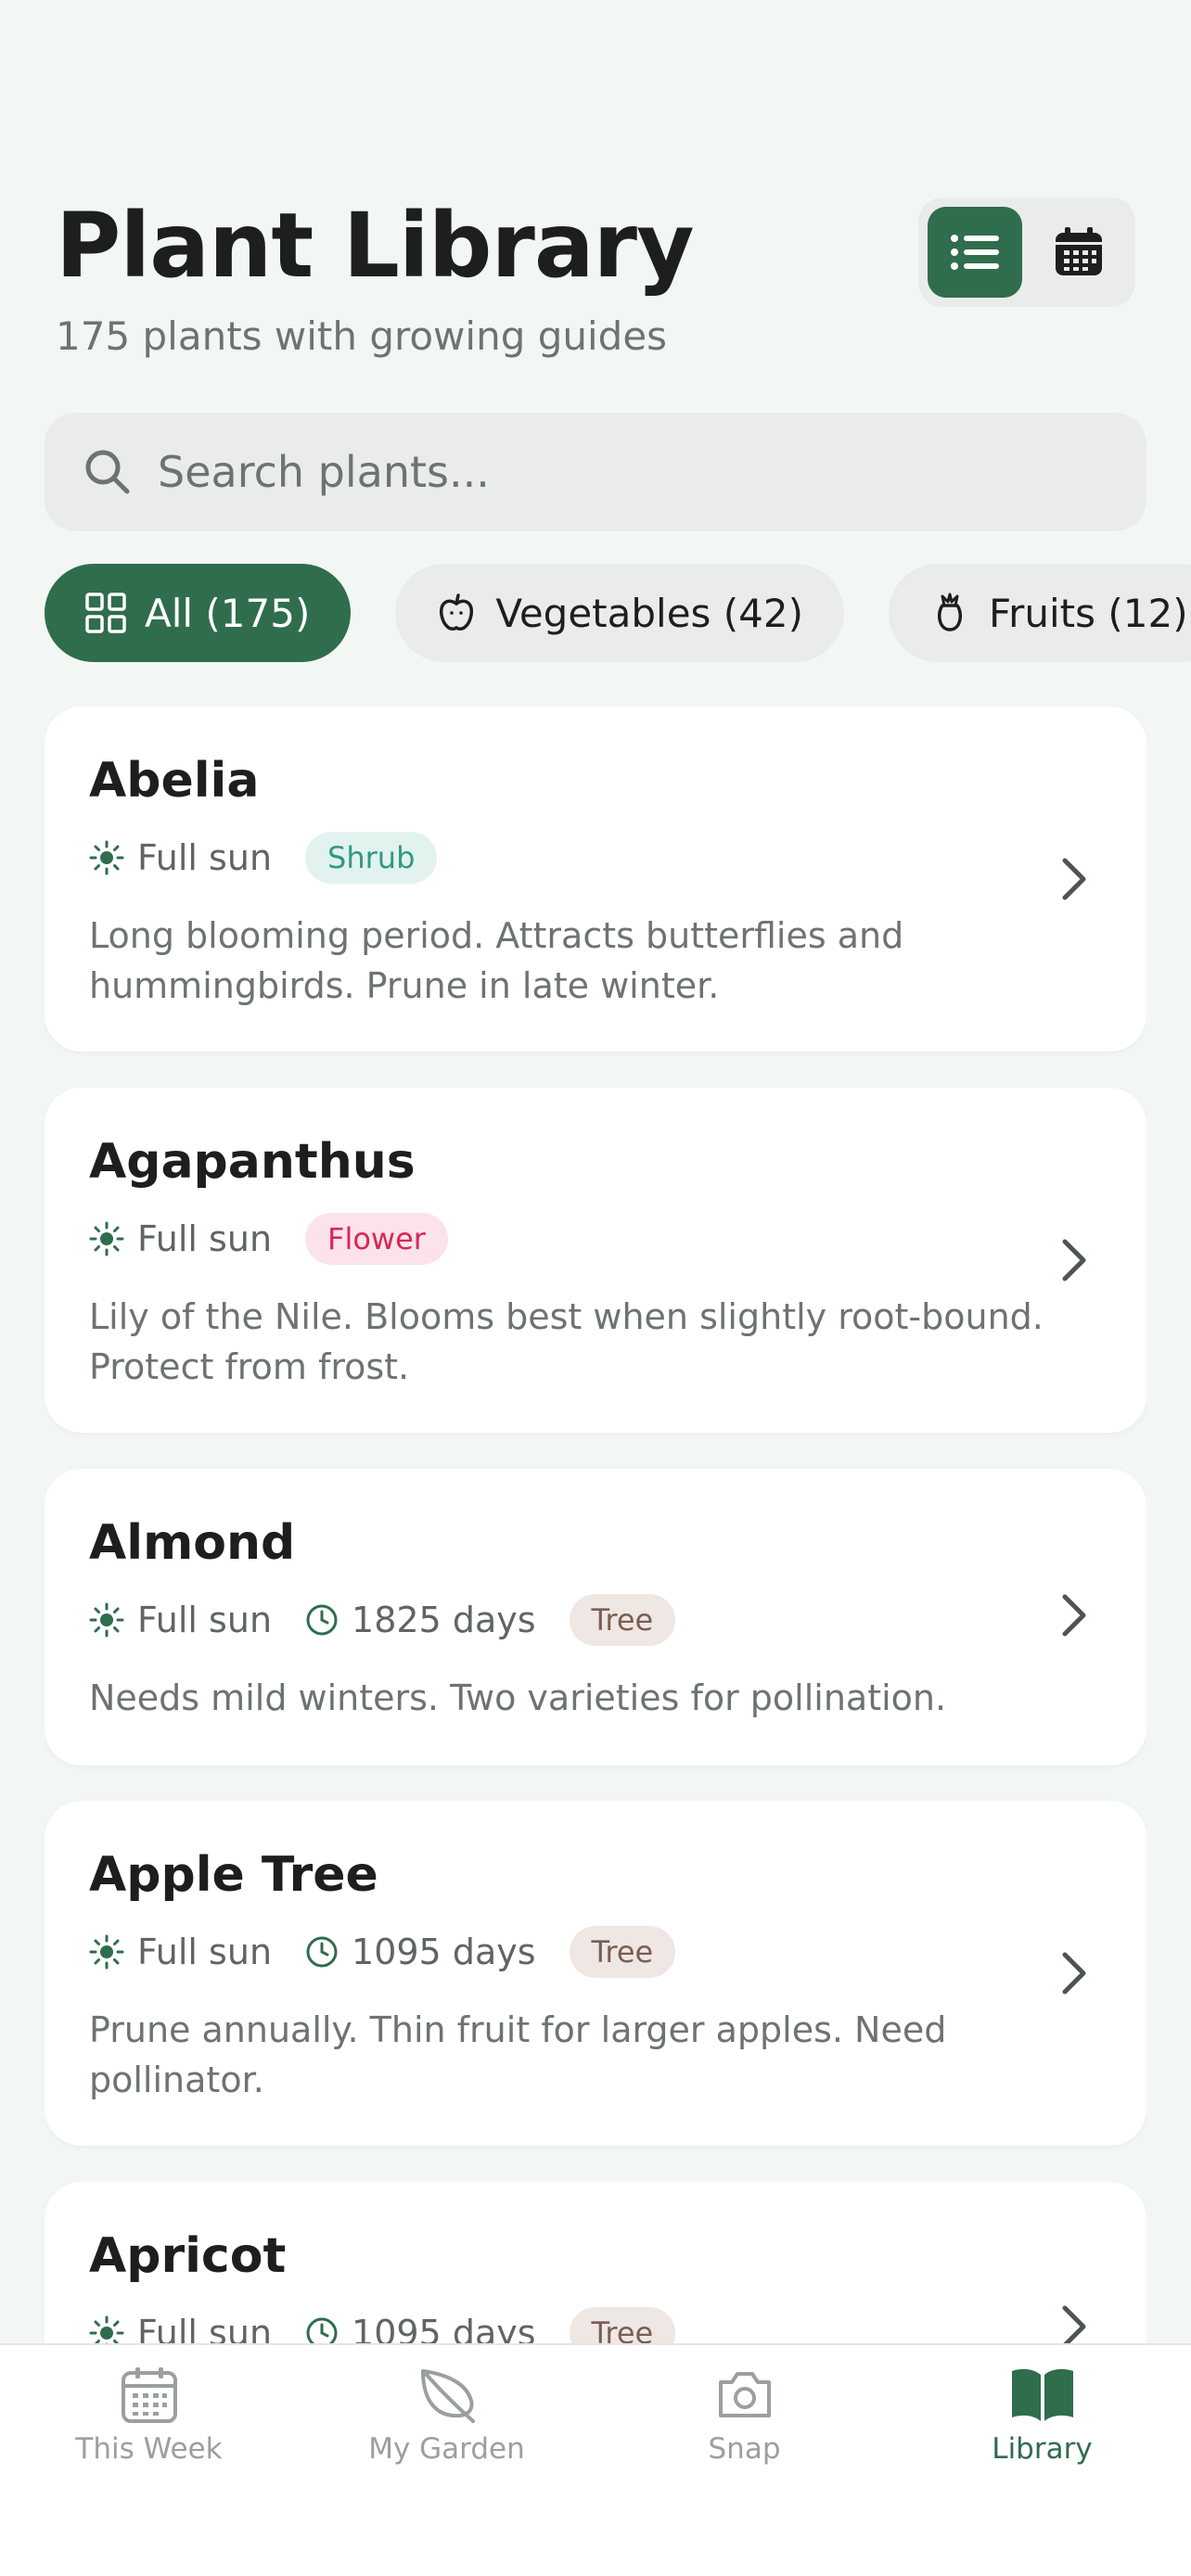 The image size is (1191, 2576). What do you see at coordinates (252, 1162) in the screenshot?
I see `plant-name: Agapanthus` at bounding box center [252, 1162].